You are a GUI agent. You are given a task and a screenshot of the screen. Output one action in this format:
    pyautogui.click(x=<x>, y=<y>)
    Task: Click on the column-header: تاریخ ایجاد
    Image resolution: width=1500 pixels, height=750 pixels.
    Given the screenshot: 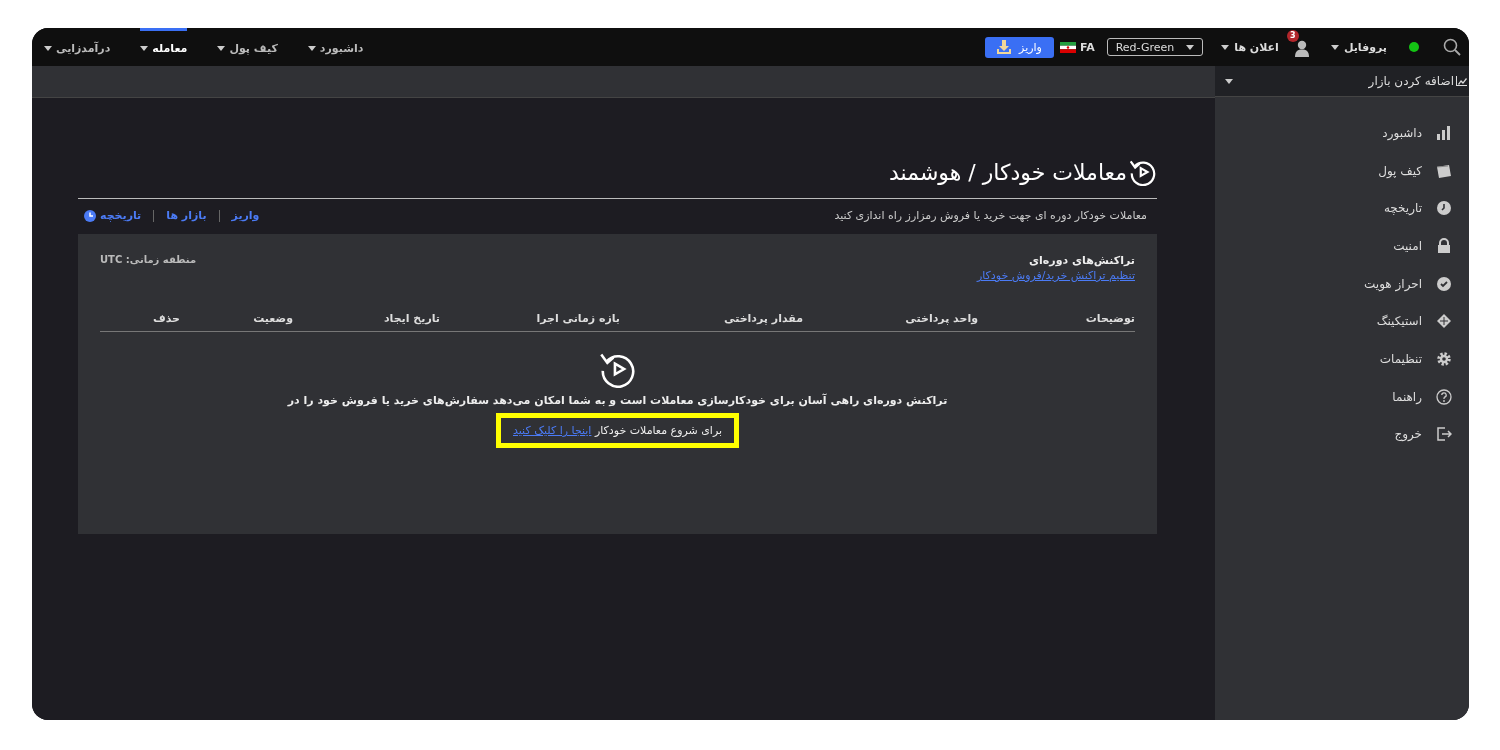 What is the action you would take?
    pyautogui.click(x=411, y=318)
    